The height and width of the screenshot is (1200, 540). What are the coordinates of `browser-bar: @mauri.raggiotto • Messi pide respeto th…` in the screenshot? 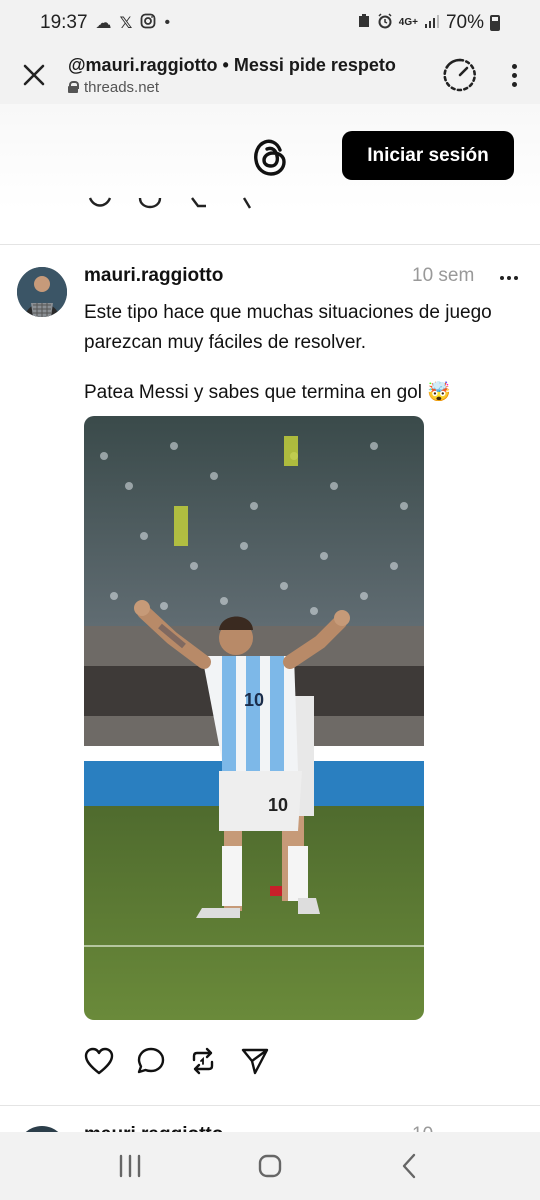 It's located at (270, 75).